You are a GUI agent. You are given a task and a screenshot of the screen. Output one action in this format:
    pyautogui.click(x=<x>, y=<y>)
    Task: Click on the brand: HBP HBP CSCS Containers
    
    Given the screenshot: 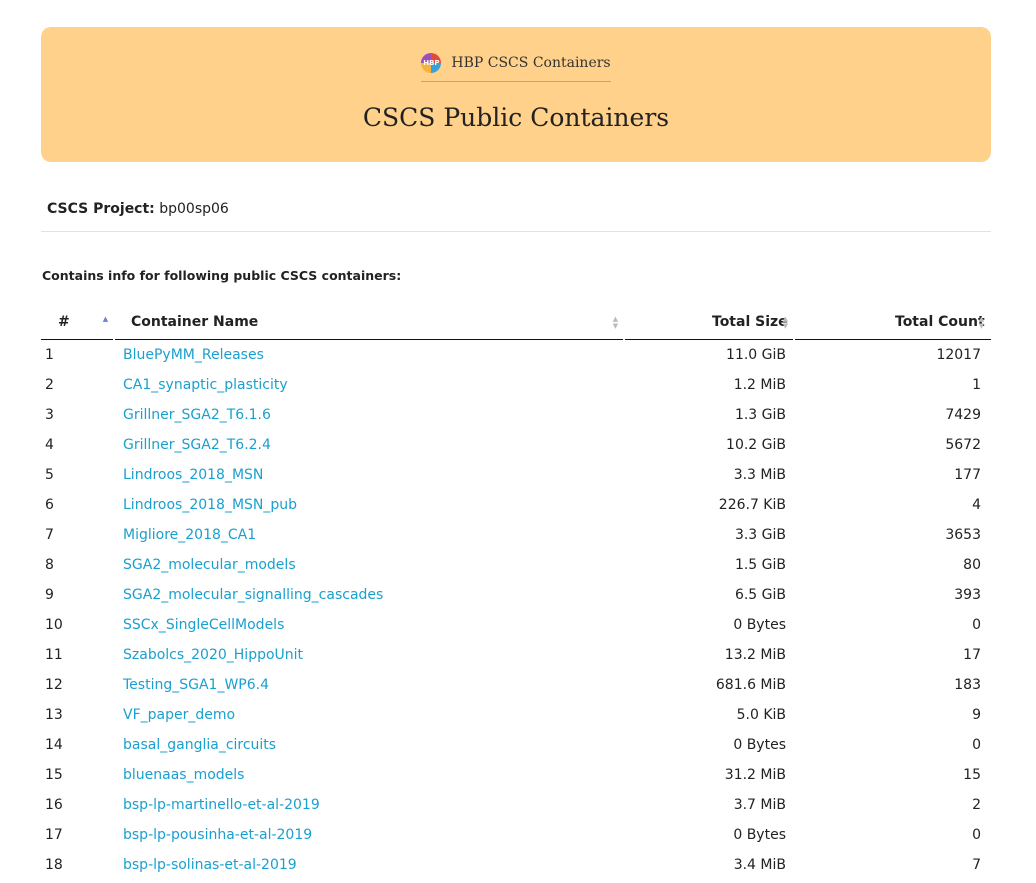 What is the action you would take?
    pyautogui.click(x=516, y=67)
    